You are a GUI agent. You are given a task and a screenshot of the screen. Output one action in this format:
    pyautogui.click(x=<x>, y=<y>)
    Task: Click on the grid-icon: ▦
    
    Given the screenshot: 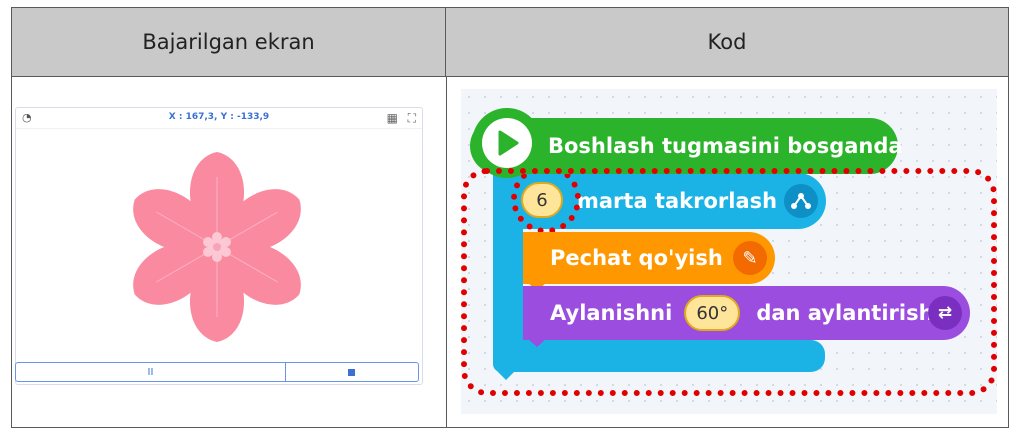 What is the action you would take?
    pyautogui.click(x=392, y=118)
    